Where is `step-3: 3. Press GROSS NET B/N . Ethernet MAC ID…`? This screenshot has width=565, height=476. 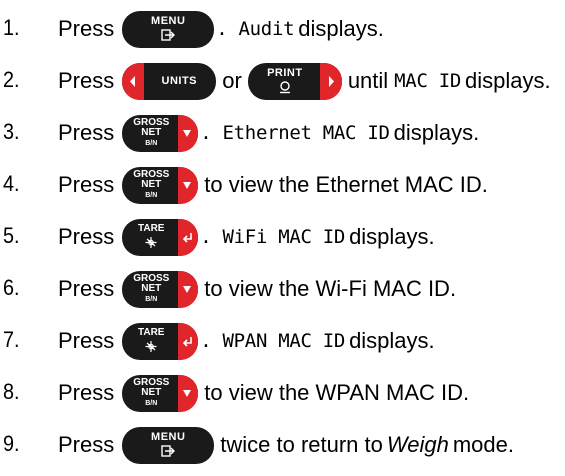
step-3: 3. Press GROSS NET B/N . Ethernet MAC ID… is located at coordinates (282, 133).